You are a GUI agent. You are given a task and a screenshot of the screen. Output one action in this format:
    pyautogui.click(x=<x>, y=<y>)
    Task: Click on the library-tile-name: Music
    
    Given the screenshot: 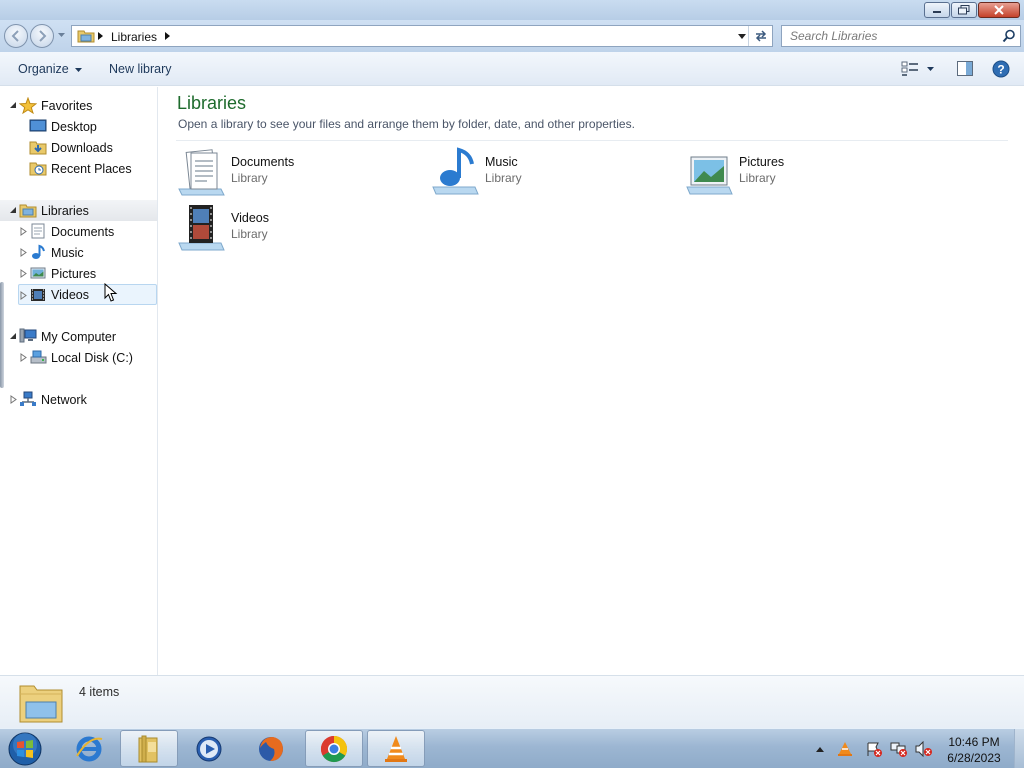 What is the action you would take?
    pyautogui.click(x=501, y=162)
    